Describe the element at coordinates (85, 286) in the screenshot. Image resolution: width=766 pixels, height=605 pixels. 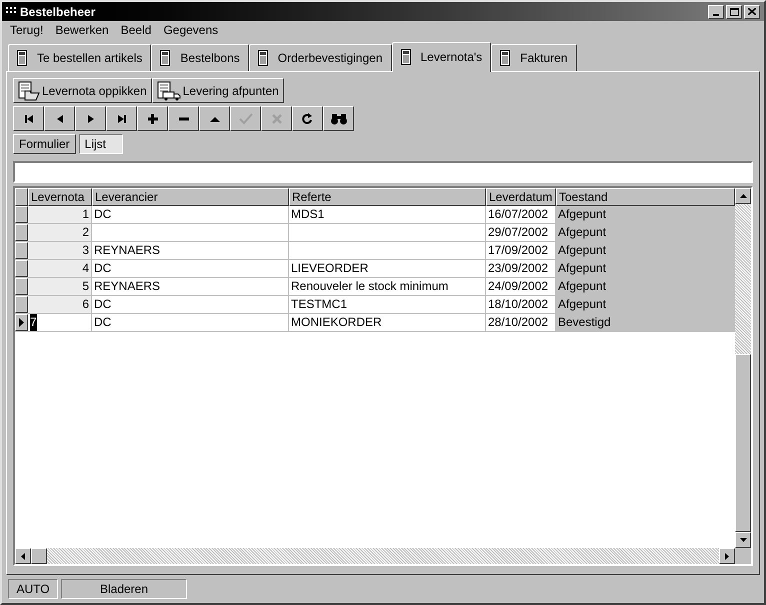
I see `table-cell: 5` at that location.